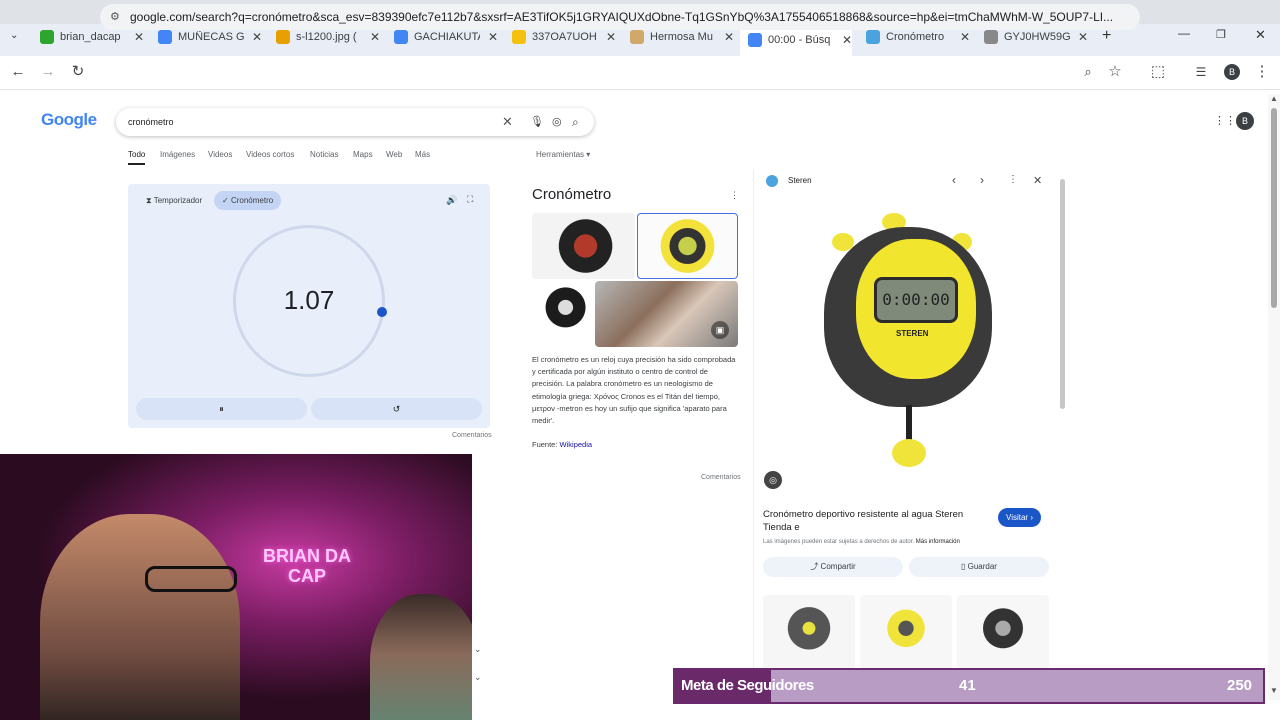  I want to click on minimize-button: —, so click(1184, 33).